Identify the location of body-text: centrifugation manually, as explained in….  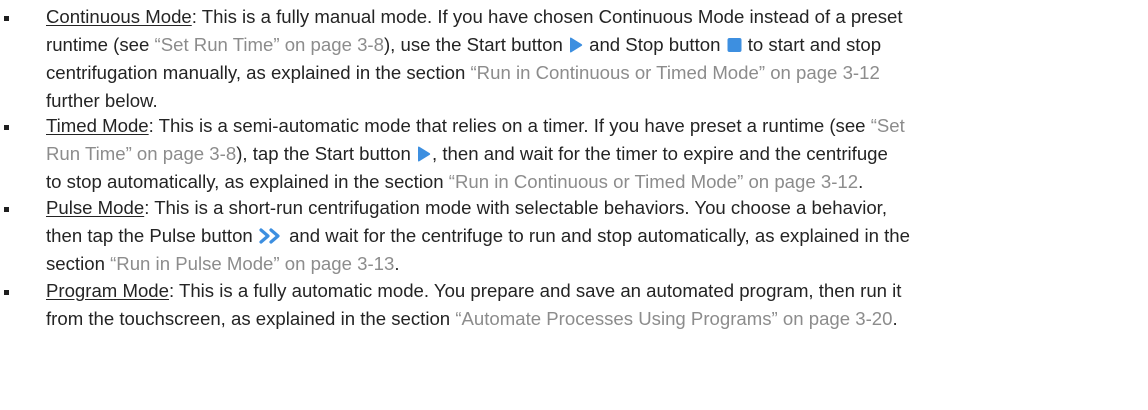
(258, 72).